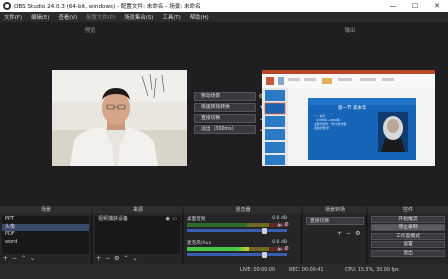  Describe the element at coordinates (211, 118) in the screenshot. I see `cut-transition-label: 直接切换` at that location.